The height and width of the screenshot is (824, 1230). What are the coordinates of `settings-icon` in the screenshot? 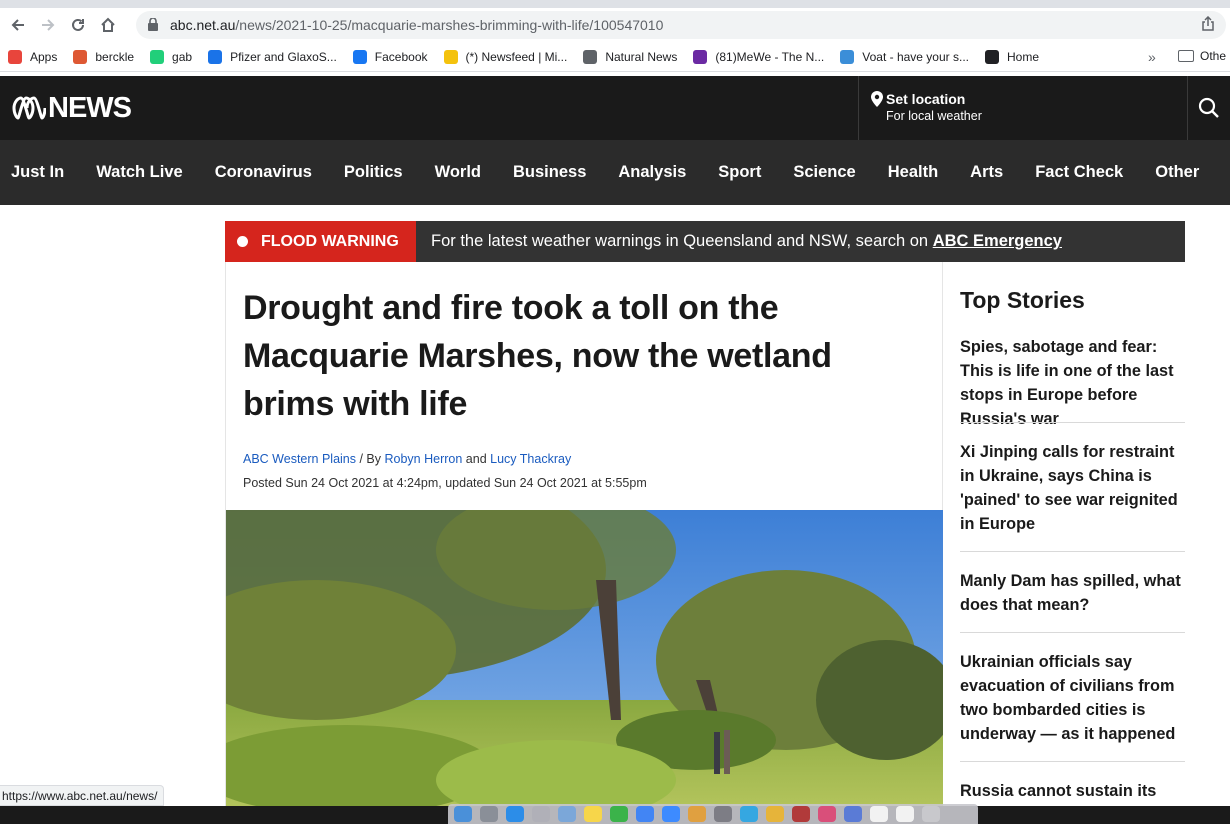 It's located at (723, 814).